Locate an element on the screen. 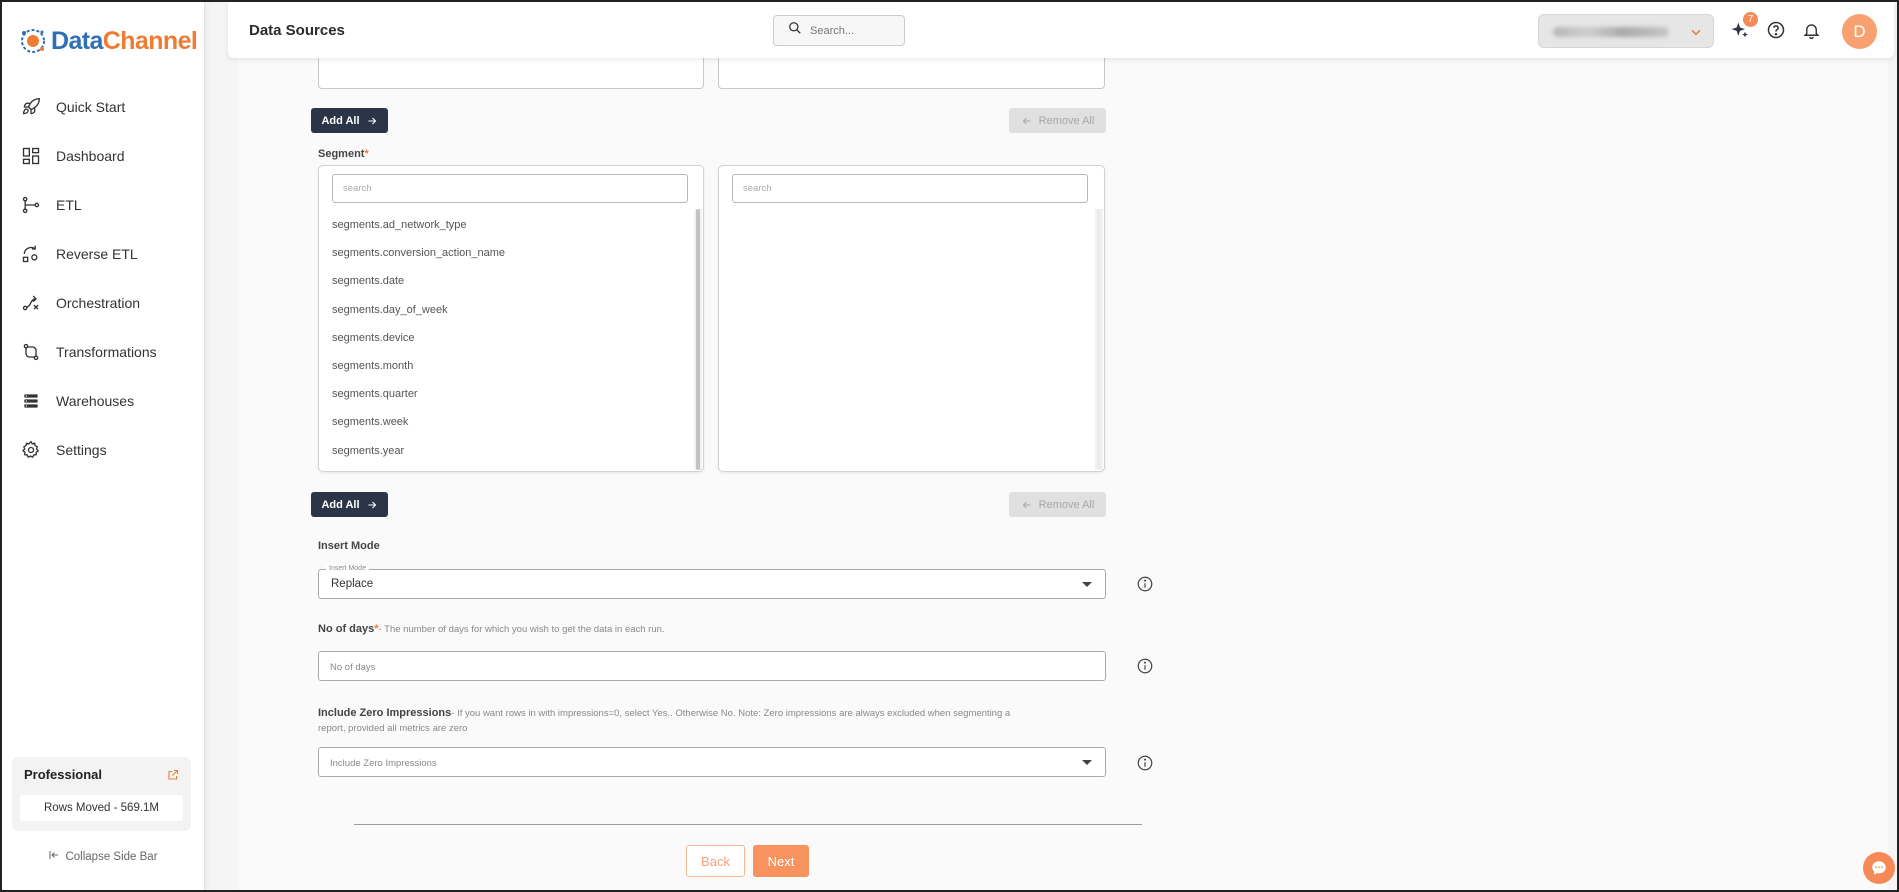  warehouses-icon is located at coordinates (31, 401).